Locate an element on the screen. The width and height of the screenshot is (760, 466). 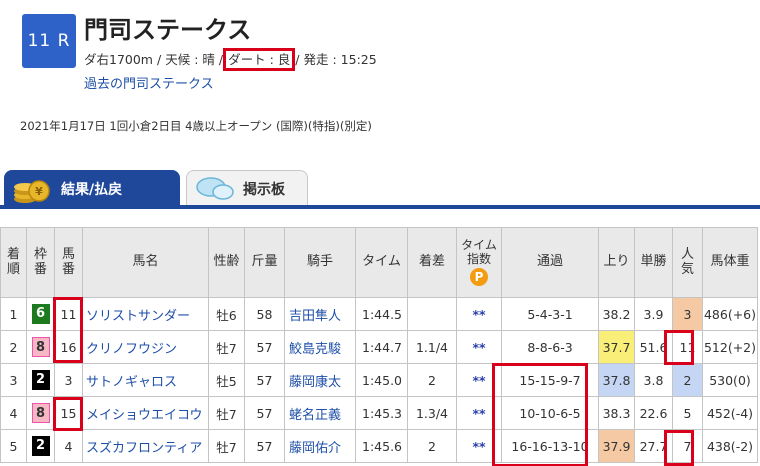
horse-name-link: ソリストサンダー is located at coordinates (145, 314).